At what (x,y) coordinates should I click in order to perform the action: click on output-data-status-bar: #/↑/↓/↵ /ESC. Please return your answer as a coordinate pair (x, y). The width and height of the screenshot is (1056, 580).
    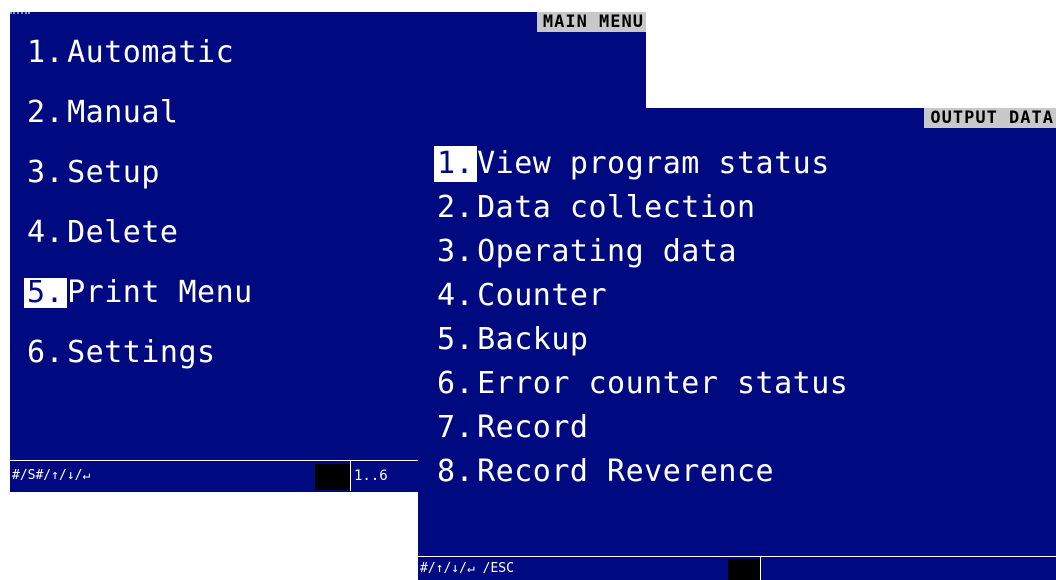
    Looking at the image, I should click on (737, 568).